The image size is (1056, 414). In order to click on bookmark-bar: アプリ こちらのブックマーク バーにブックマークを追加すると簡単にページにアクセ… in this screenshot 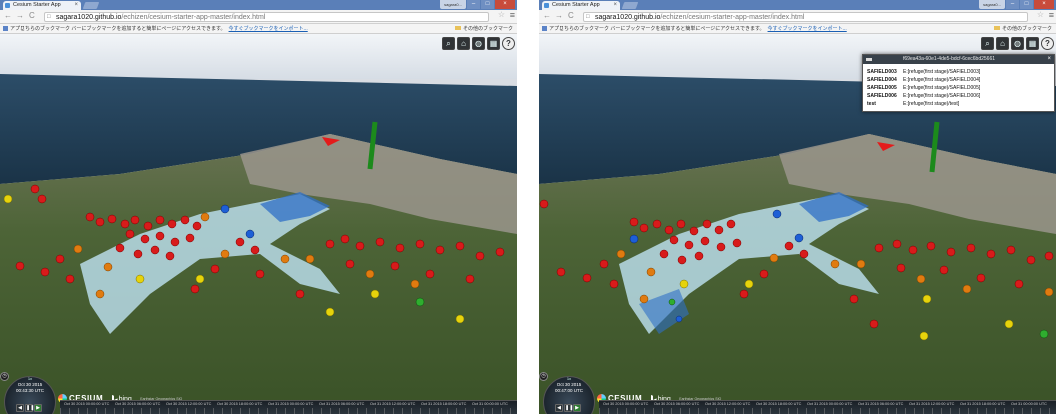, I will do `click(797, 29)`.